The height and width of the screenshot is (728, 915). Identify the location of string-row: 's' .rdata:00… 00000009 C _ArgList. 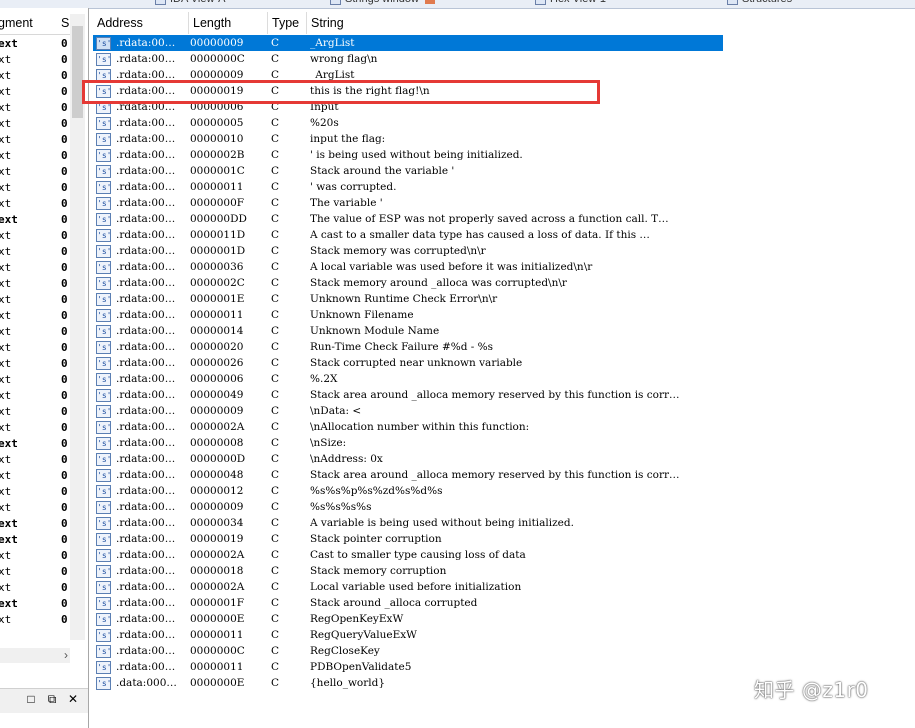
(408, 43).